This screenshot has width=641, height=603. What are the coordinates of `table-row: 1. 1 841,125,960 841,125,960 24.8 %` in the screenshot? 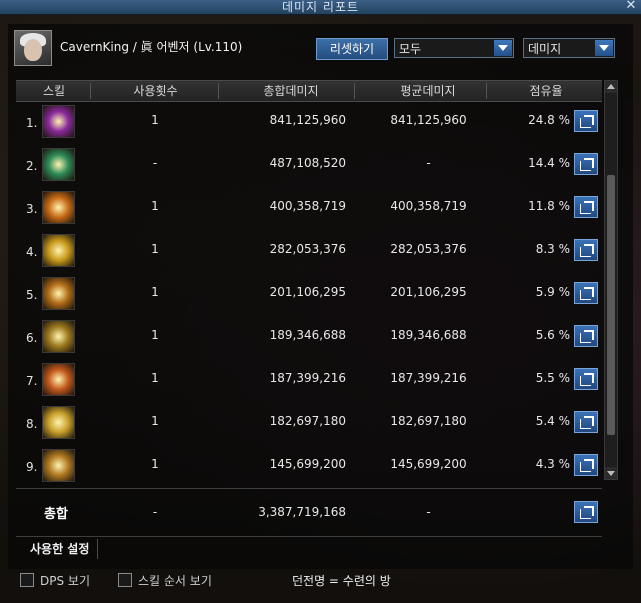 It's located at (309, 121).